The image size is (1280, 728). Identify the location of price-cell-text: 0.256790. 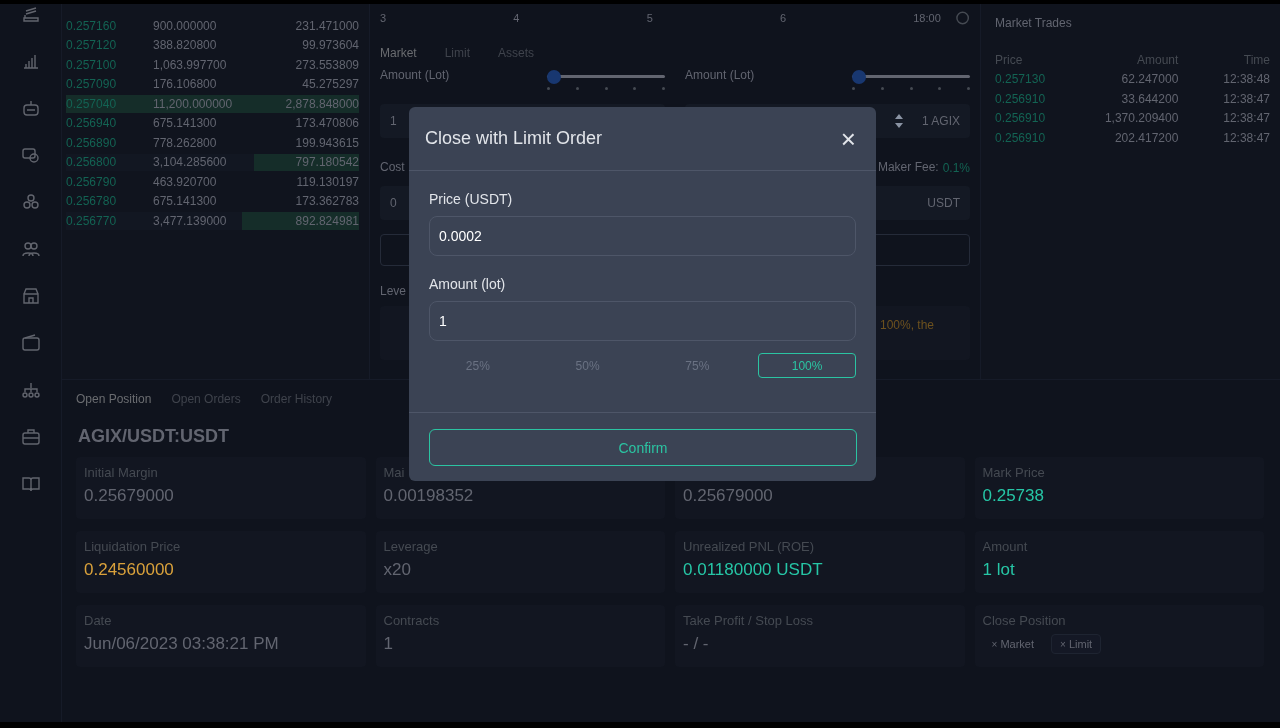
(92, 181).